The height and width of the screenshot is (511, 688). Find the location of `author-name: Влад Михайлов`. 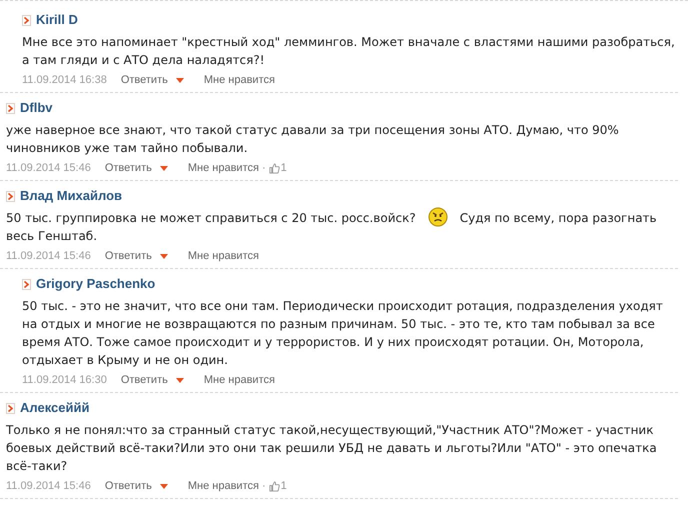

author-name: Влад Михайлов is located at coordinates (71, 196).